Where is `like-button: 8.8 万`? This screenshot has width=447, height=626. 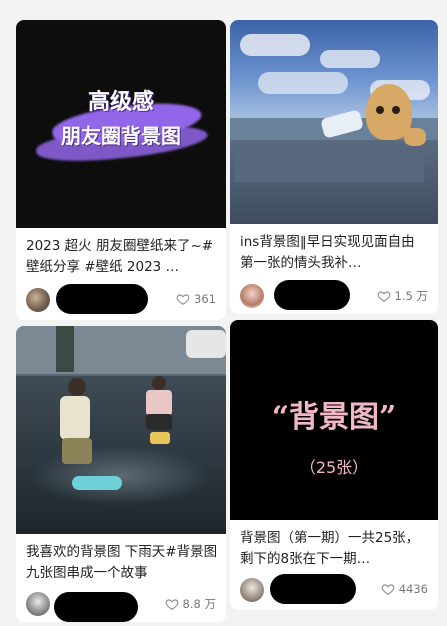
like-button: 8.8 万 is located at coordinates (190, 604).